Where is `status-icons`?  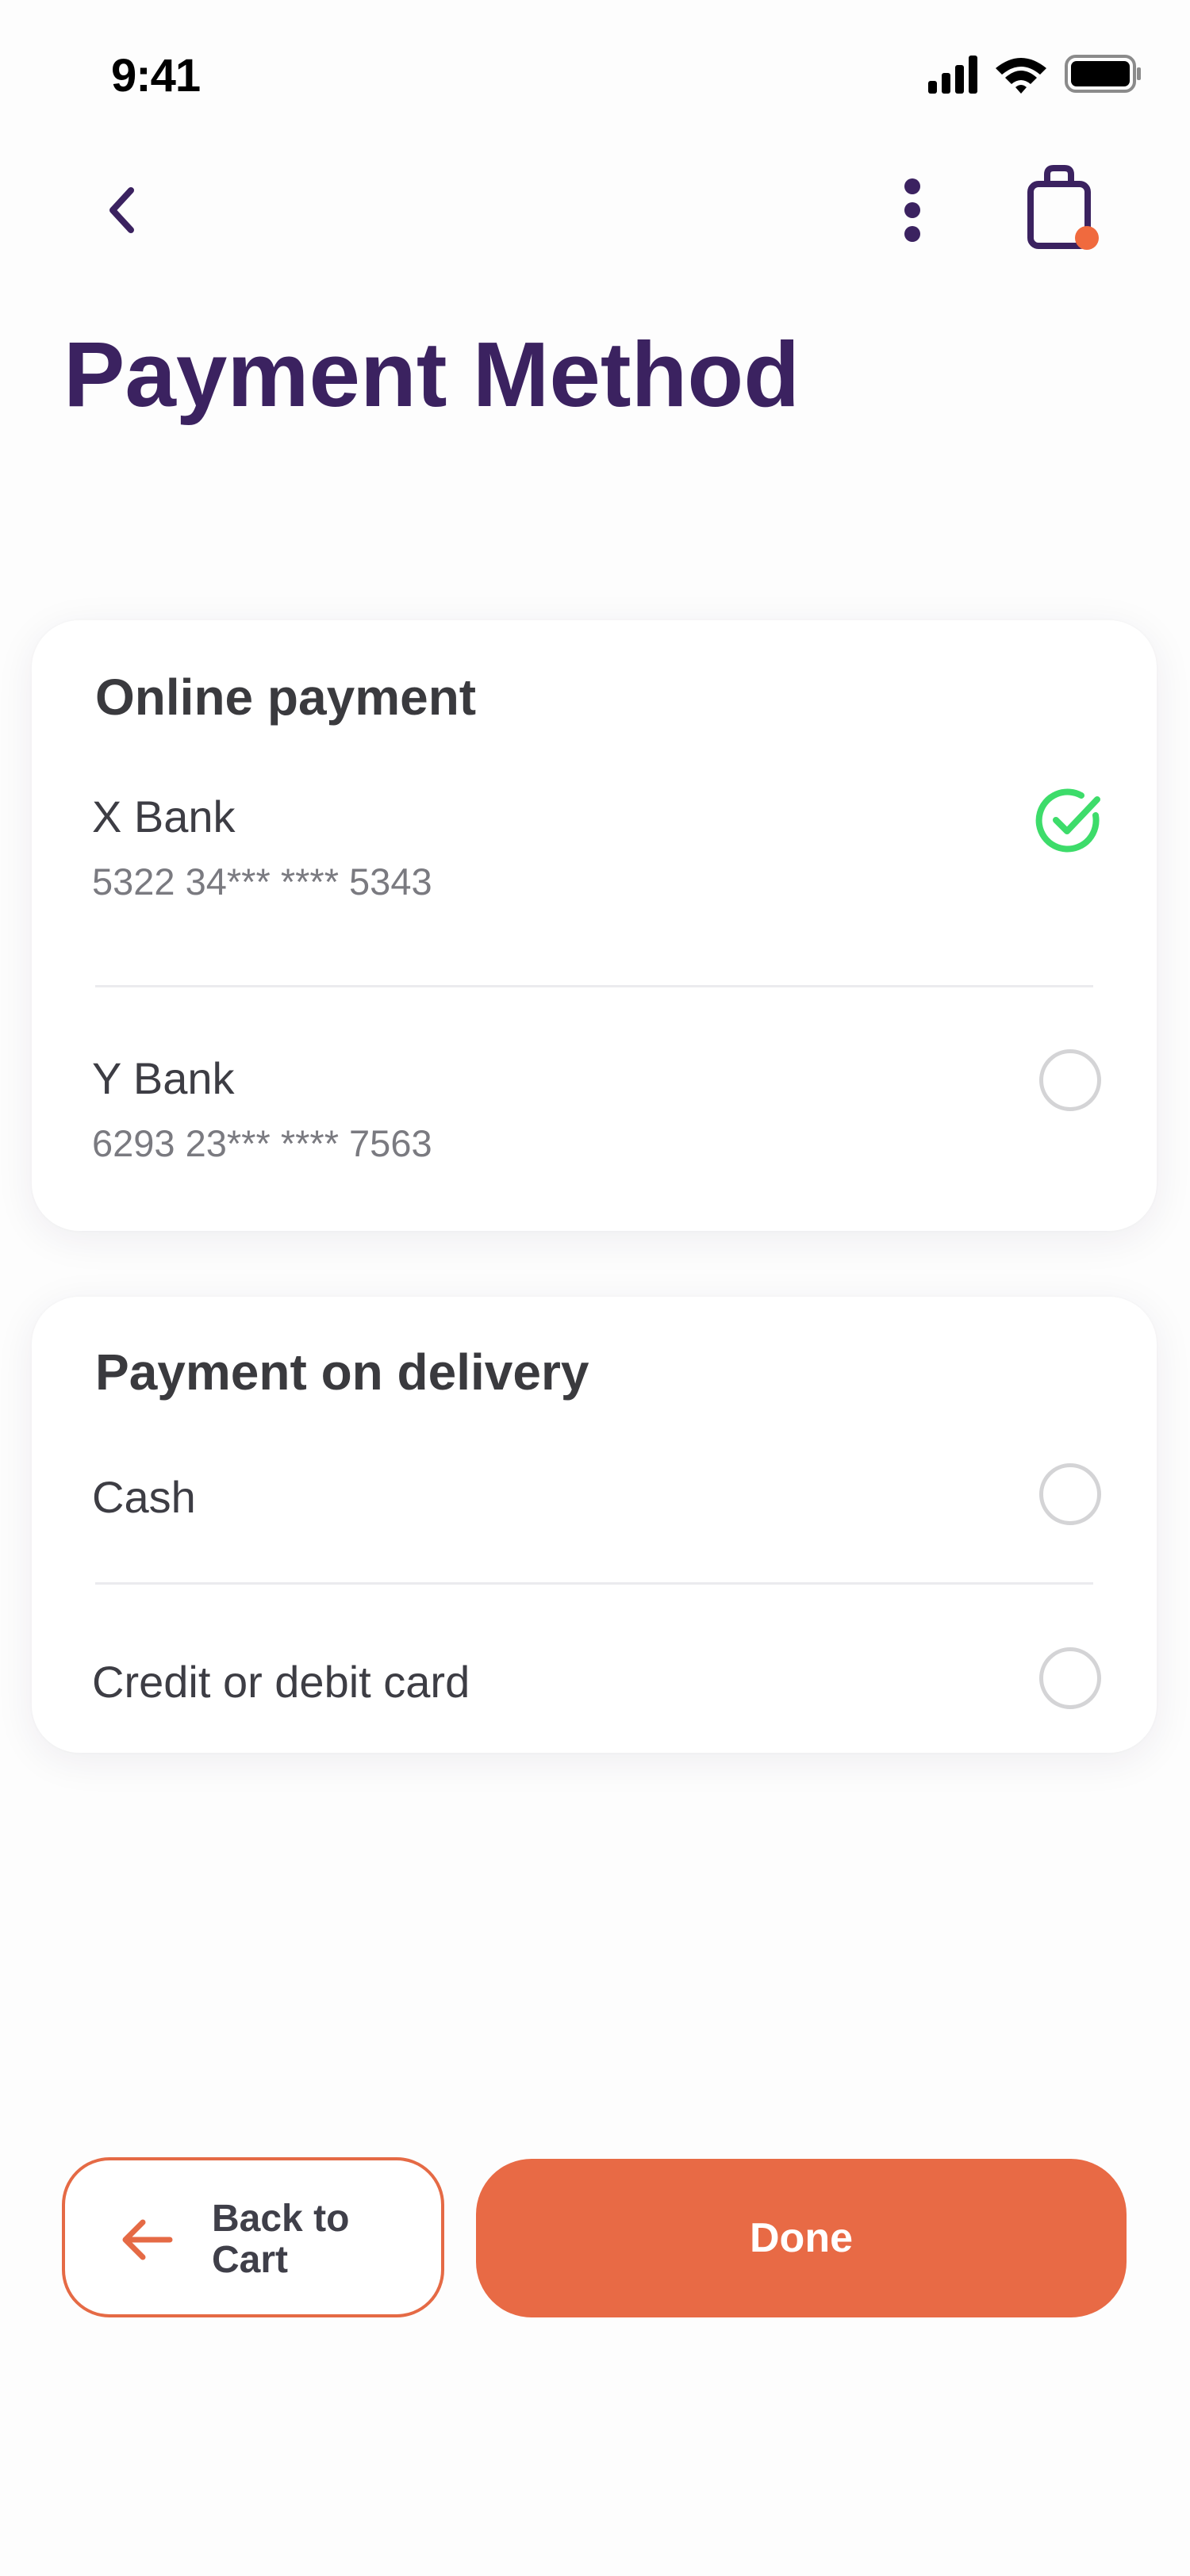
status-icons is located at coordinates (1035, 74).